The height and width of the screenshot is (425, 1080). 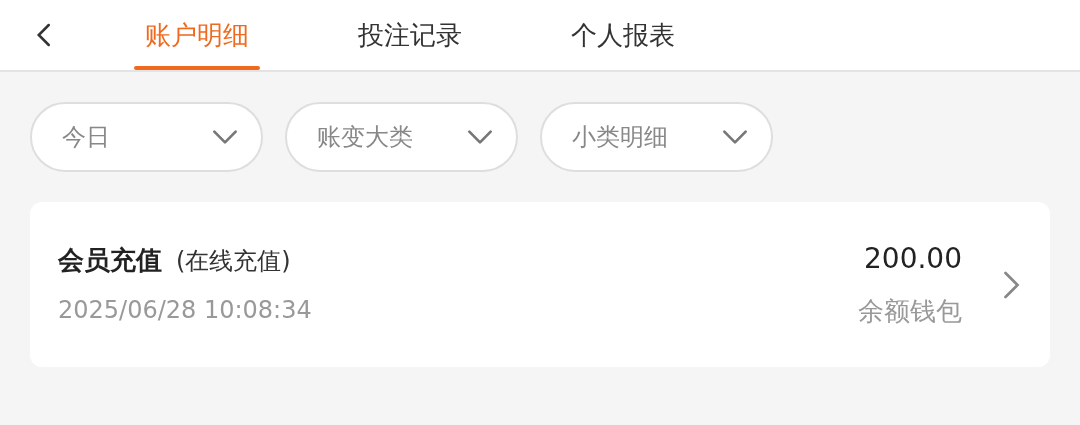 What do you see at coordinates (910, 311) in the screenshot?
I see `wallet-label: 余额钱包` at bounding box center [910, 311].